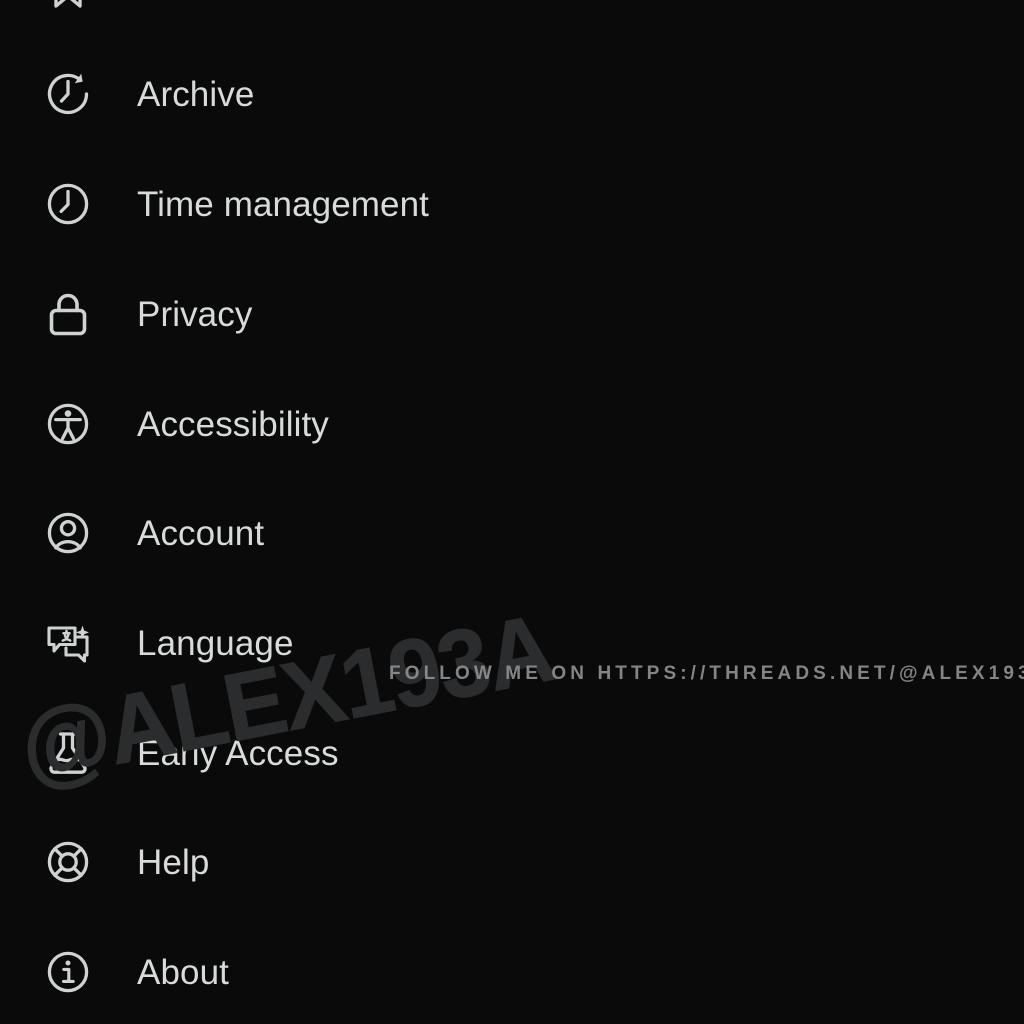 The width and height of the screenshot is (1024, 1024). Describe the element at coordinates (195, 314) in the screenshot. I see `settings-row-privacy-label: Privacy` at that location.